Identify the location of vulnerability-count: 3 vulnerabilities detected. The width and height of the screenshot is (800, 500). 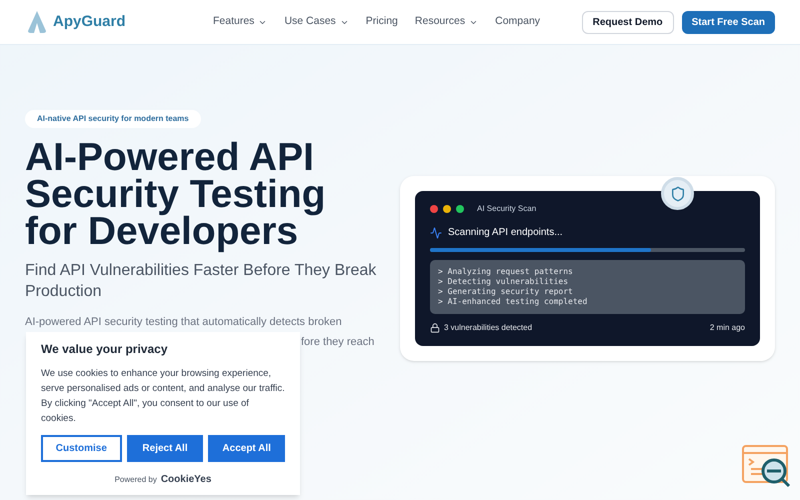
(488, 328).